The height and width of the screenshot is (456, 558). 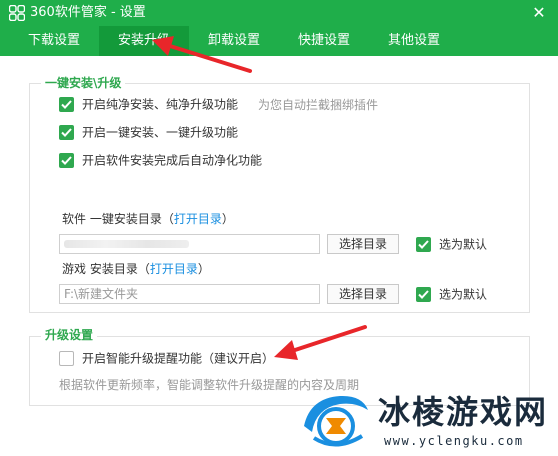 What do you see at coordinates (279, 41) in the screenshot?
I see `tab-bar: 下载设置 安装升级 卸载设置 快捷设置 其他设置` at bounding box center [279, 41].